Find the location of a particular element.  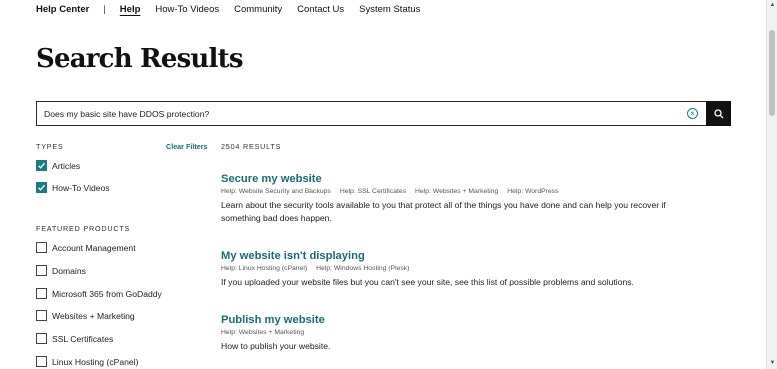

filter-how-to-videos: How-To Videos is located at coordinates (73, 187).